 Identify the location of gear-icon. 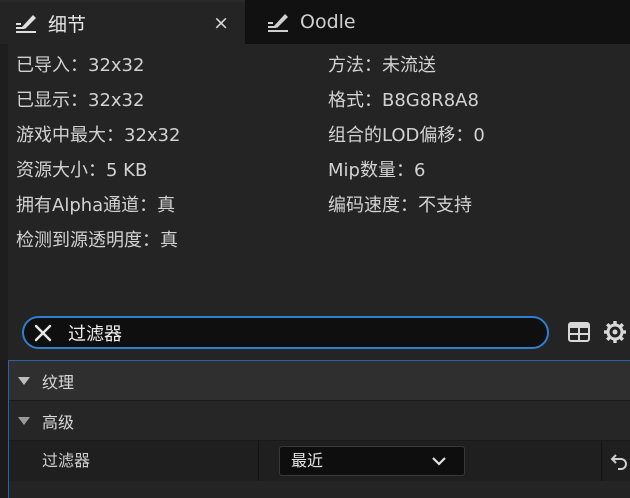
(615, 332).